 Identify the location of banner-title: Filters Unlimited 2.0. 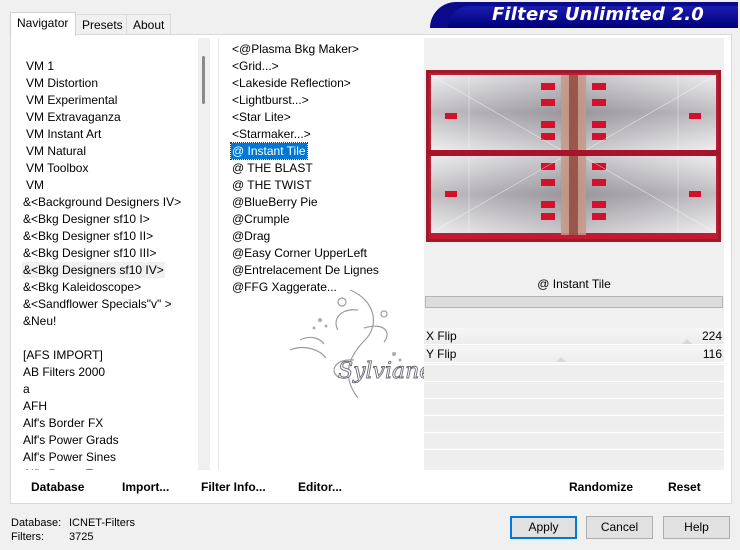
(597, 14).